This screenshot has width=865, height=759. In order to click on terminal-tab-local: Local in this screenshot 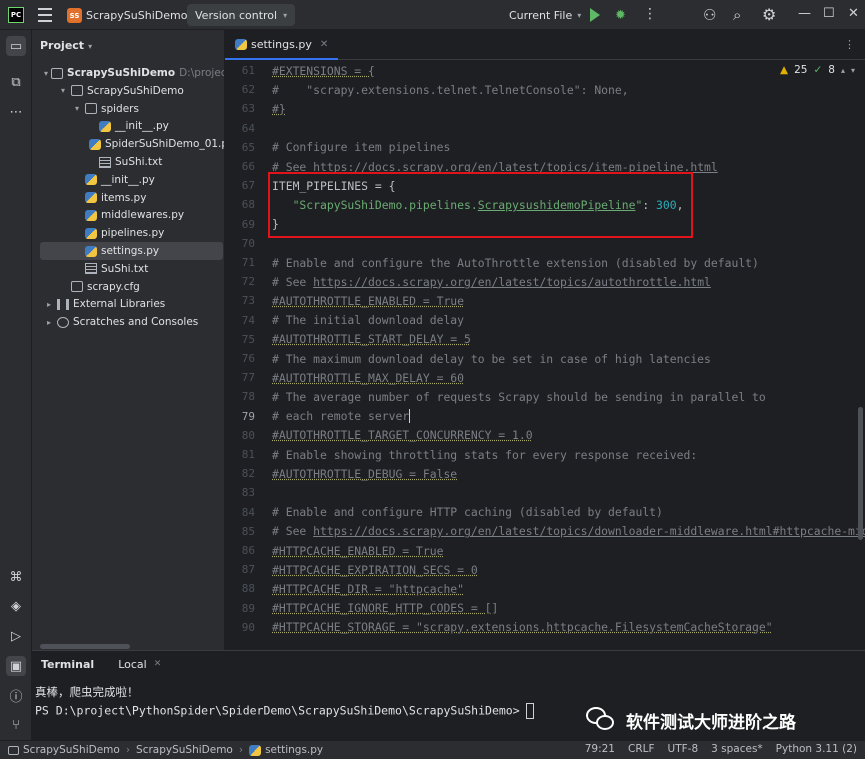, I will do `click(132, 664)`.